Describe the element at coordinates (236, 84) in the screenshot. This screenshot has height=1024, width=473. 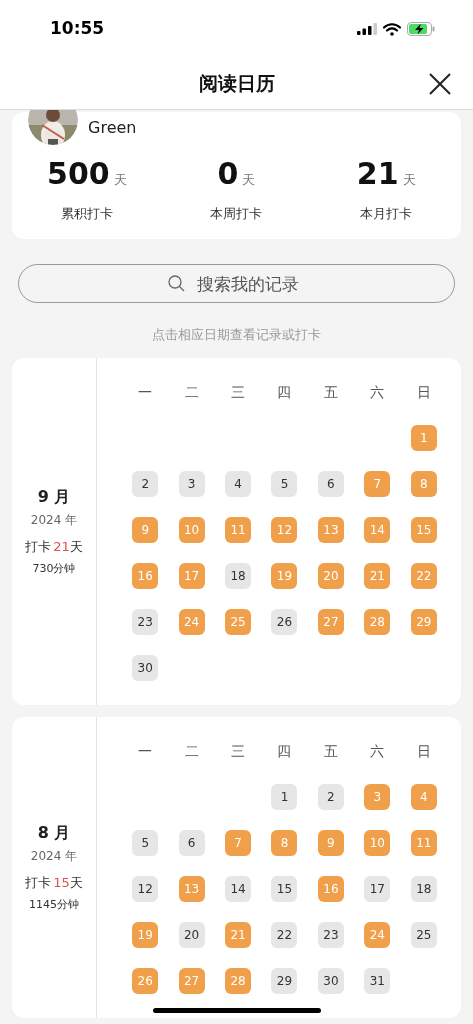
I see `page-title: 阅读日历` at that location.